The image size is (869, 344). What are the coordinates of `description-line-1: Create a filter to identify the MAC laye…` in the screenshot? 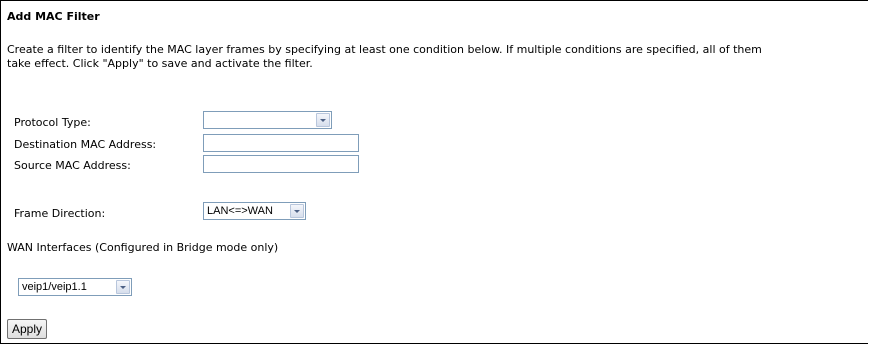 It's located at (384, 49).